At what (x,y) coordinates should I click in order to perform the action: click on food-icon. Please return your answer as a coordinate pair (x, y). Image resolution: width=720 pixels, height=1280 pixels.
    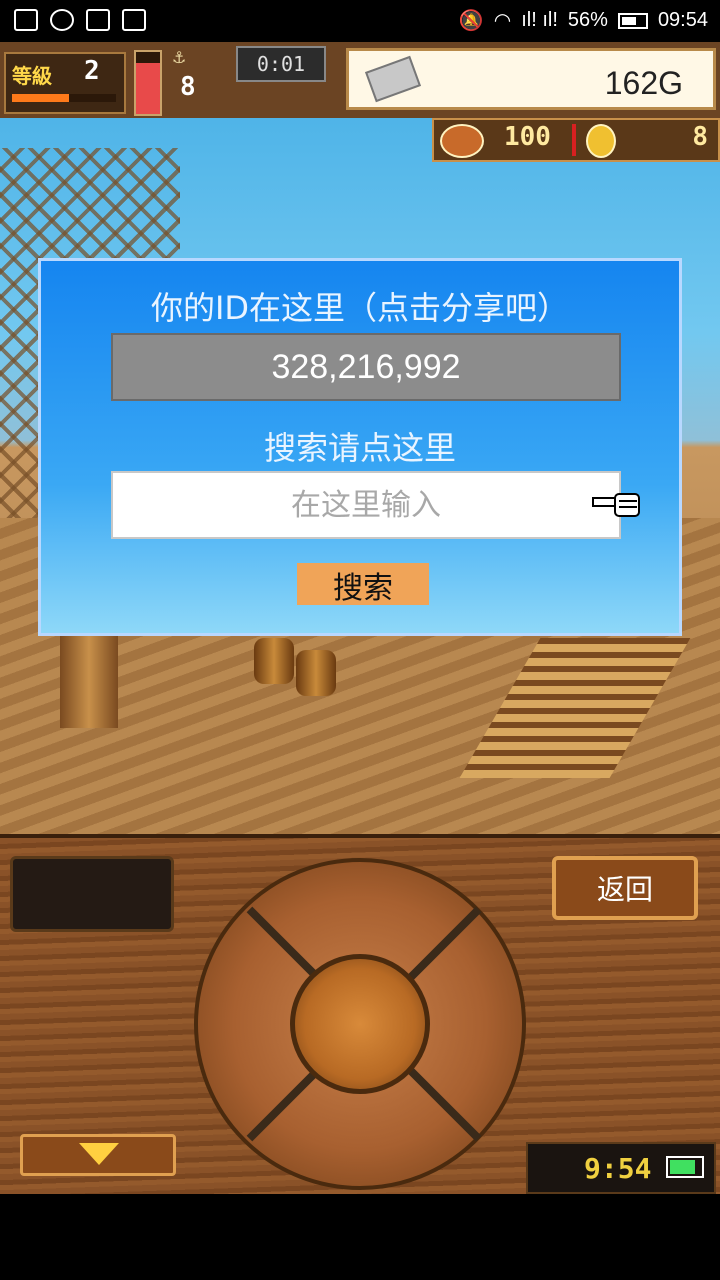
    Looking at the image, I should click on (462, 141).